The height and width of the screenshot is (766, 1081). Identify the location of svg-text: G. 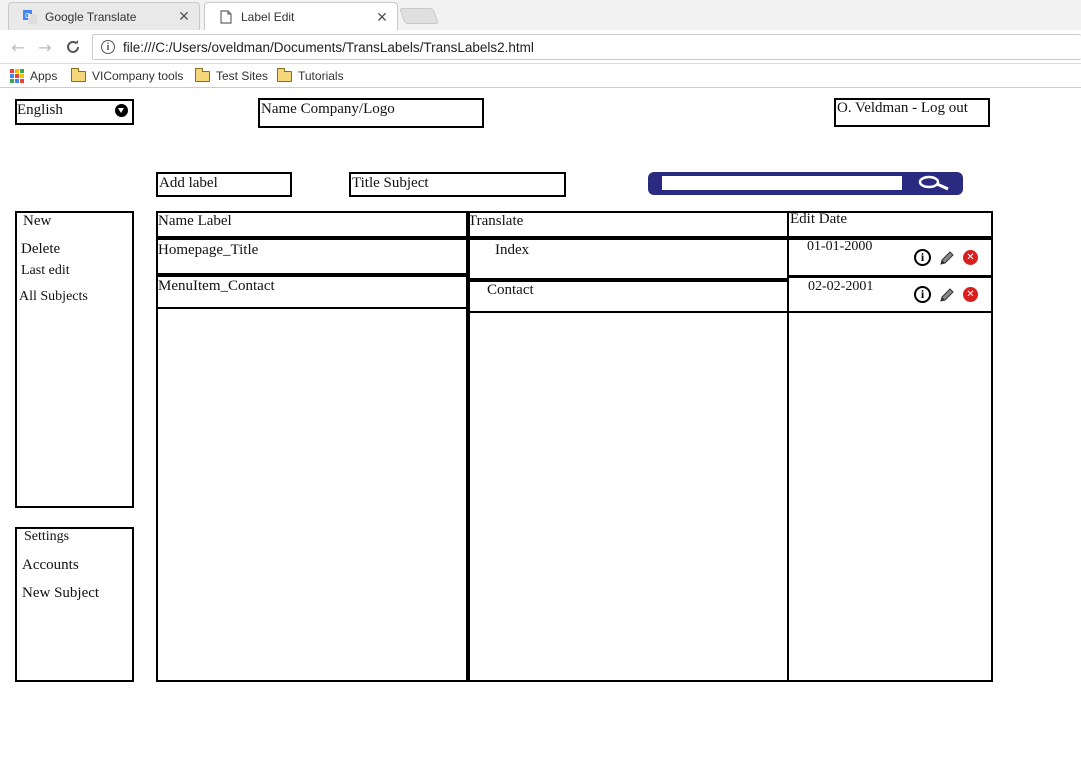
(27, 16).